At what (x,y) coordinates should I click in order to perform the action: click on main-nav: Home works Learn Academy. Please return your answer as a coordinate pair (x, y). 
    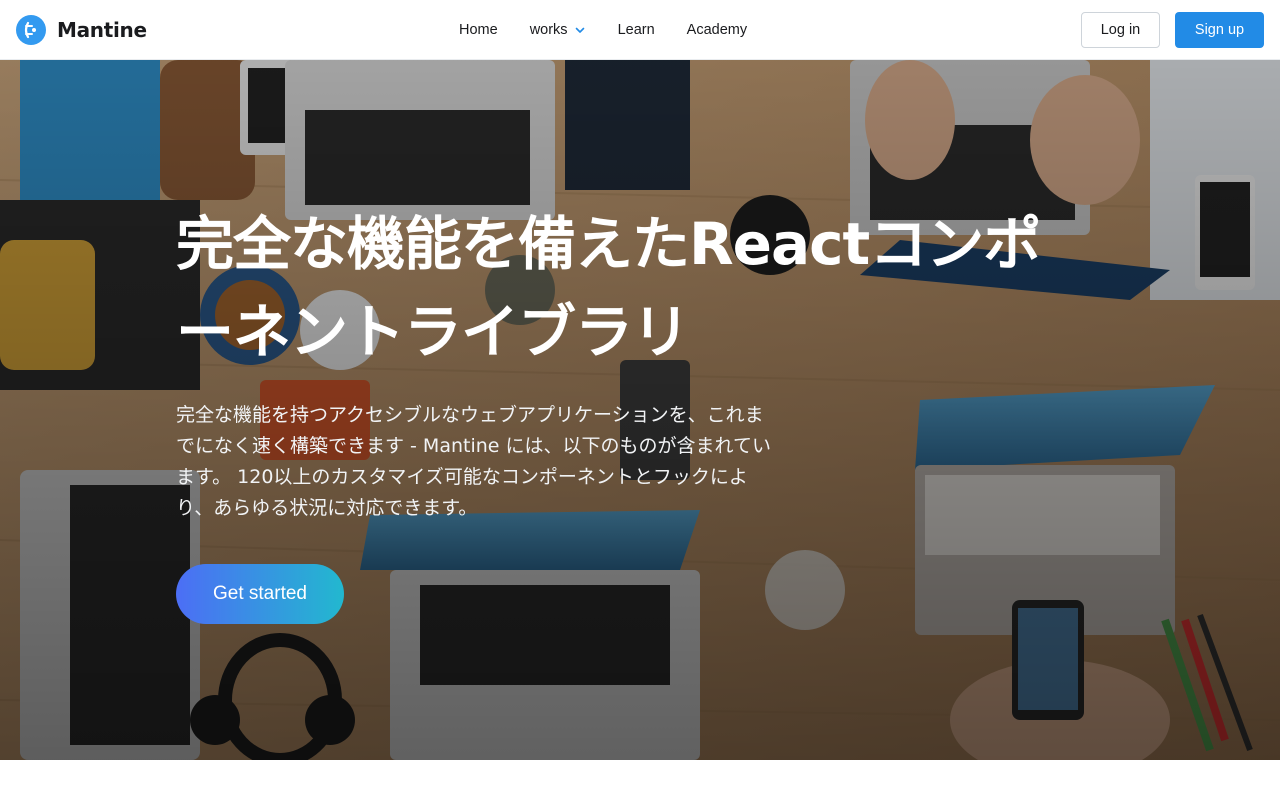
    Looking at the image, I should click on (603, 30).